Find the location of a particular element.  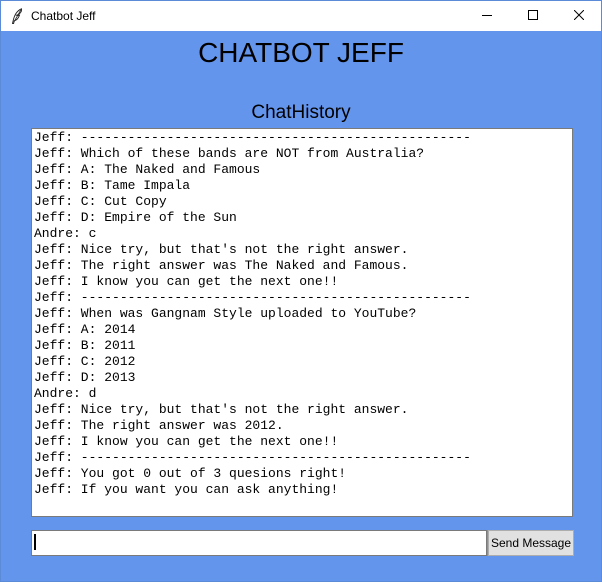

chat-line: Jeff: You got 0 out of 3 quesions right! is located at coordinates (190, 473).